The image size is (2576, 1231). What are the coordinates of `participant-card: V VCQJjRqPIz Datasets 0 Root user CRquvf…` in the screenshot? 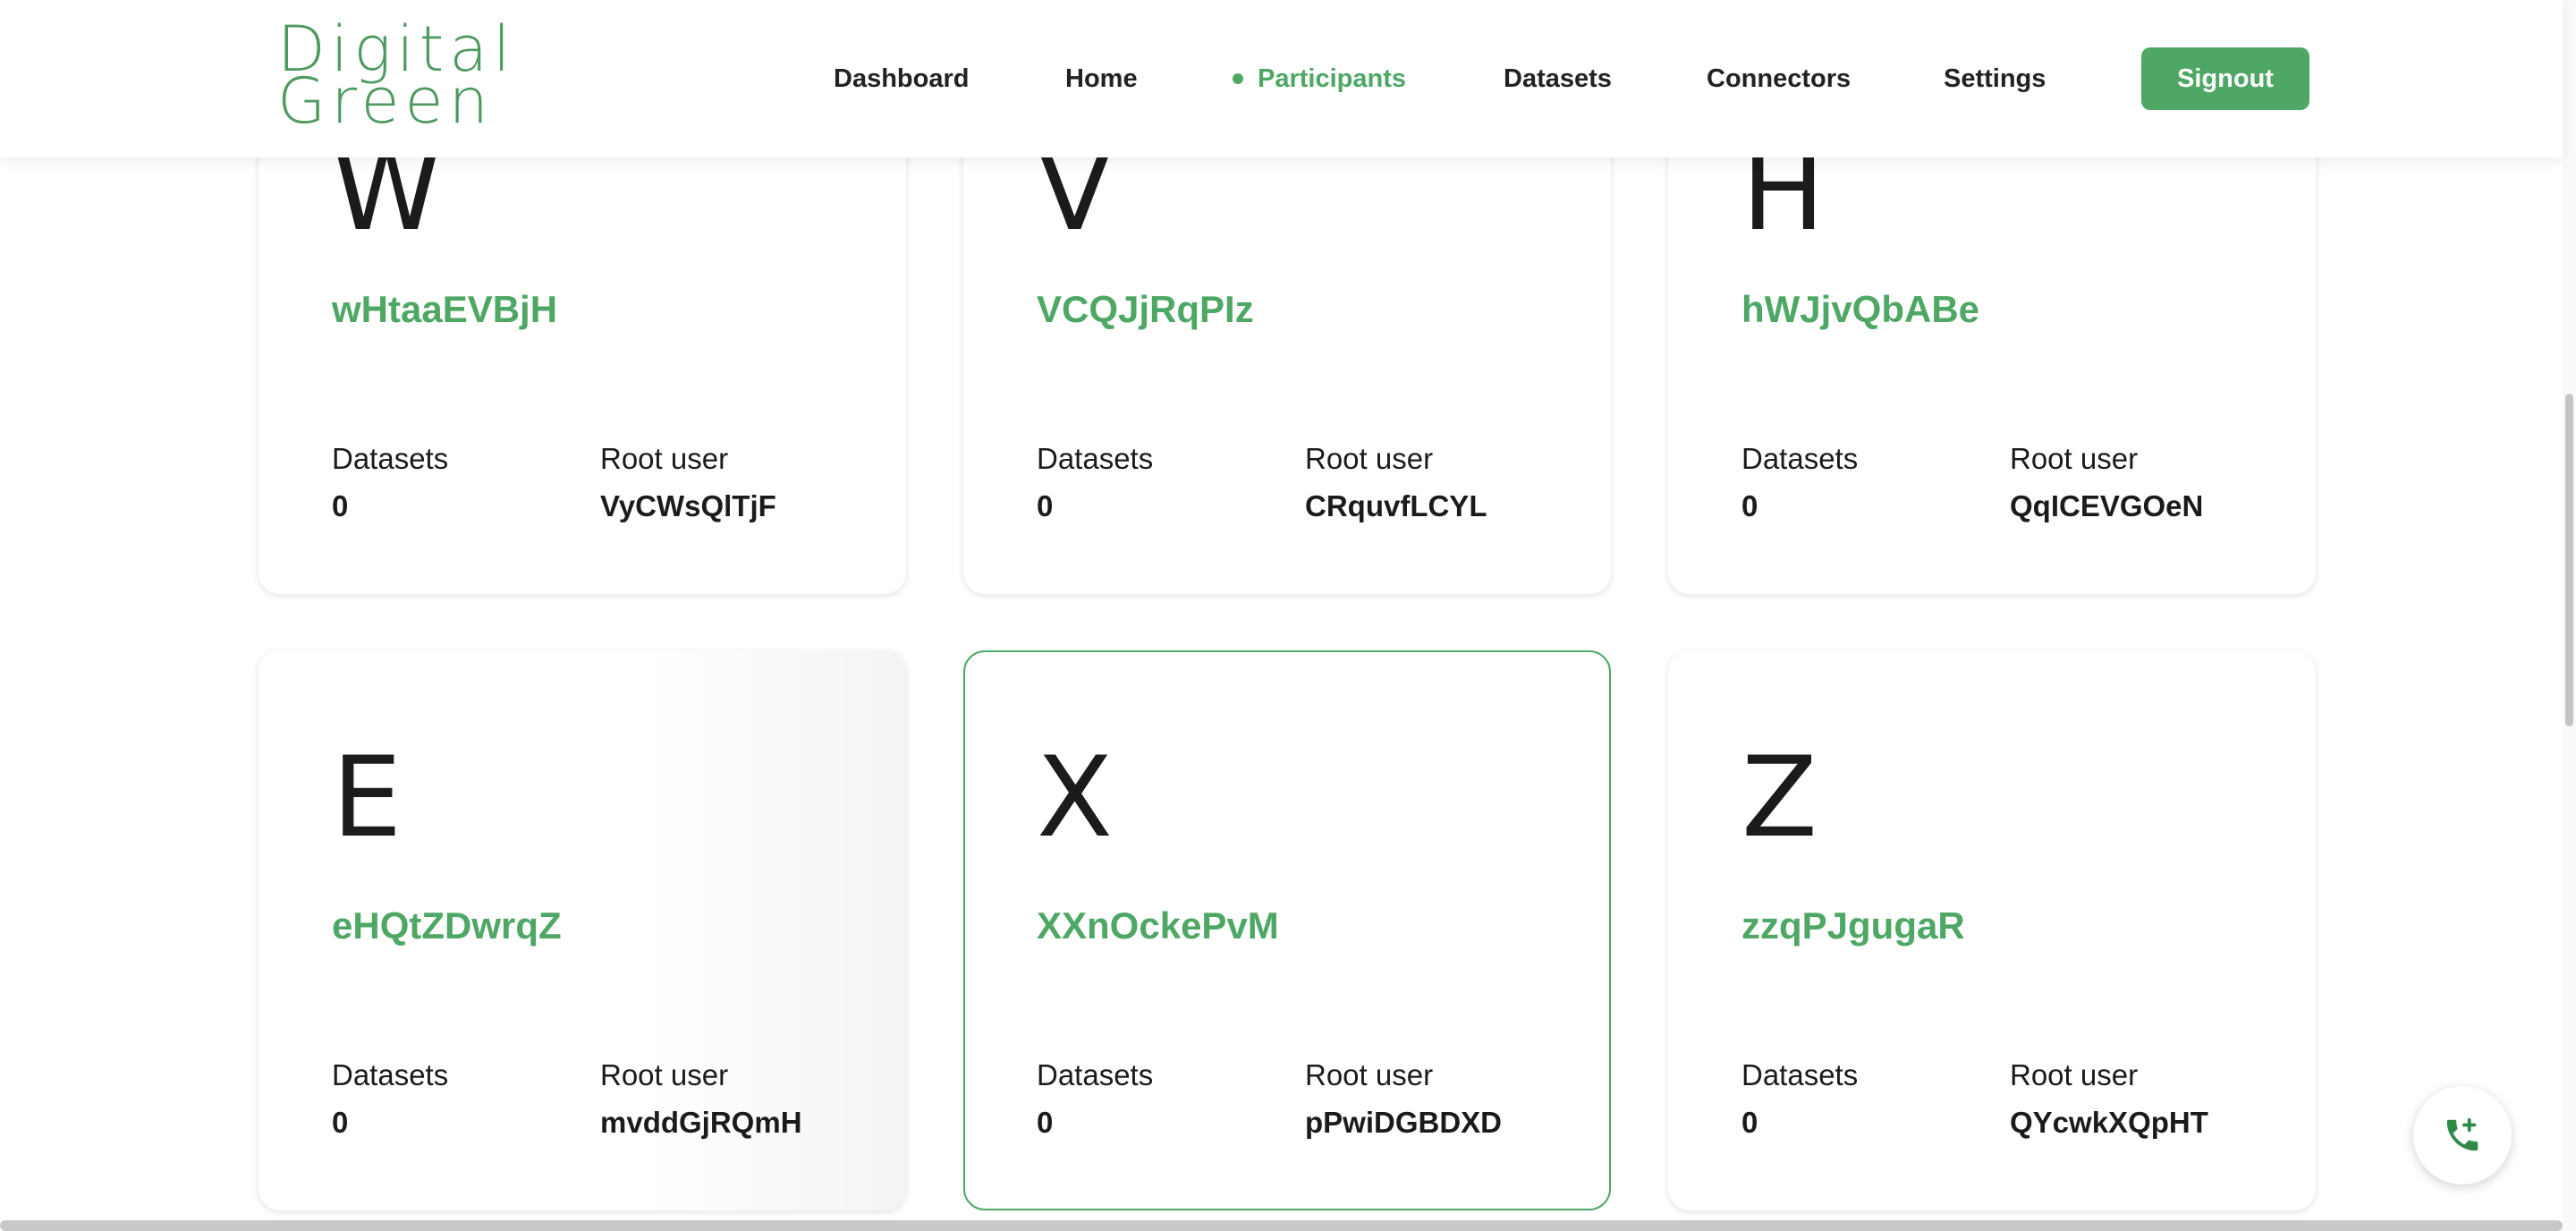 It's located at (1287, 350).